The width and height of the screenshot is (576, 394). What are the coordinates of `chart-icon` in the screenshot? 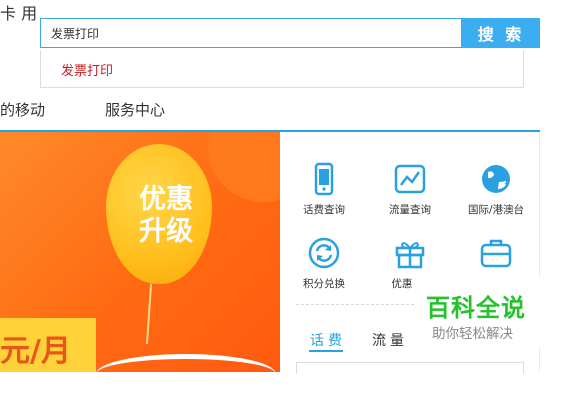 It's located at (410, 179).